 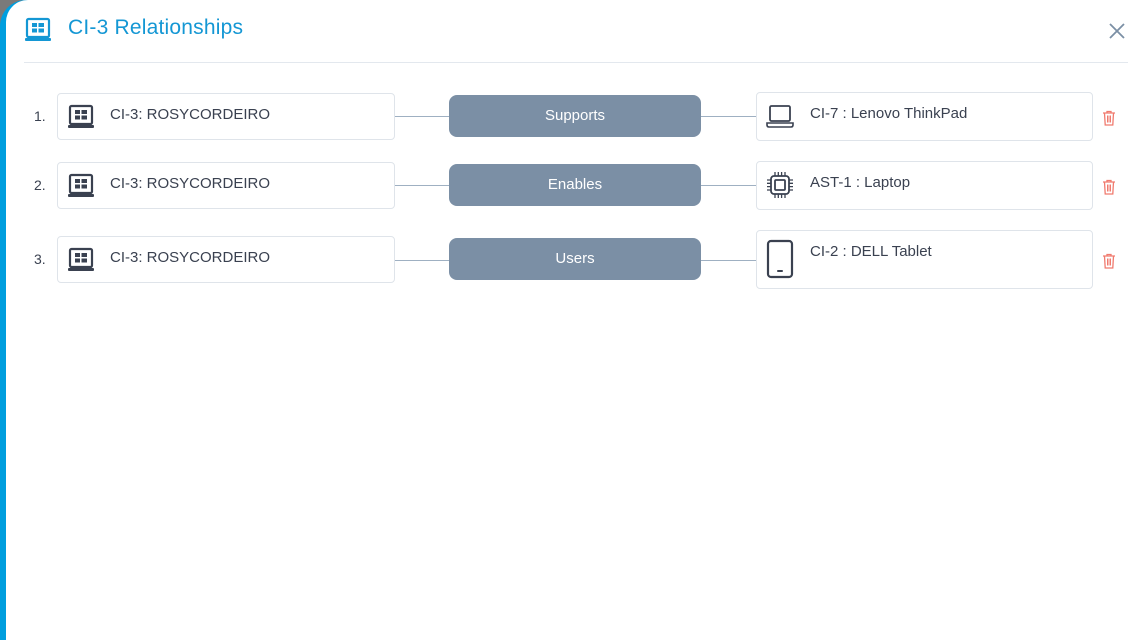 I want to click on relation-button: Enables, so click(x=575, y=185).